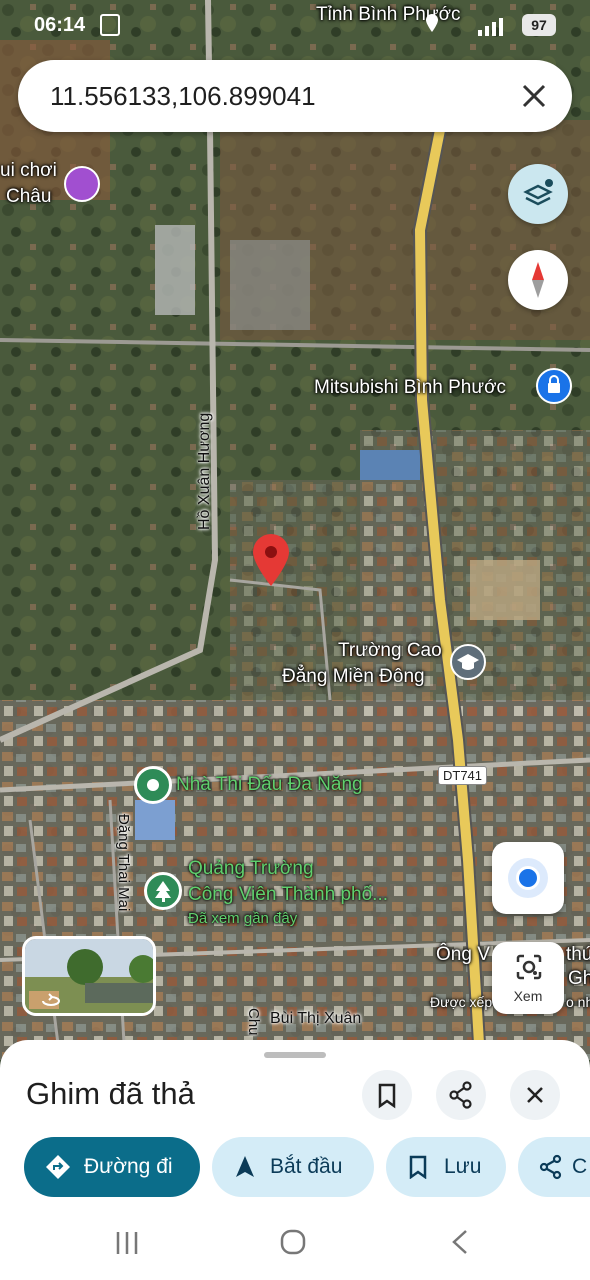 This screenshot has width=590, height=1280. Describe the element at coordinates (58, 1167) in the screenshot. I see `directions-icon` at that location.